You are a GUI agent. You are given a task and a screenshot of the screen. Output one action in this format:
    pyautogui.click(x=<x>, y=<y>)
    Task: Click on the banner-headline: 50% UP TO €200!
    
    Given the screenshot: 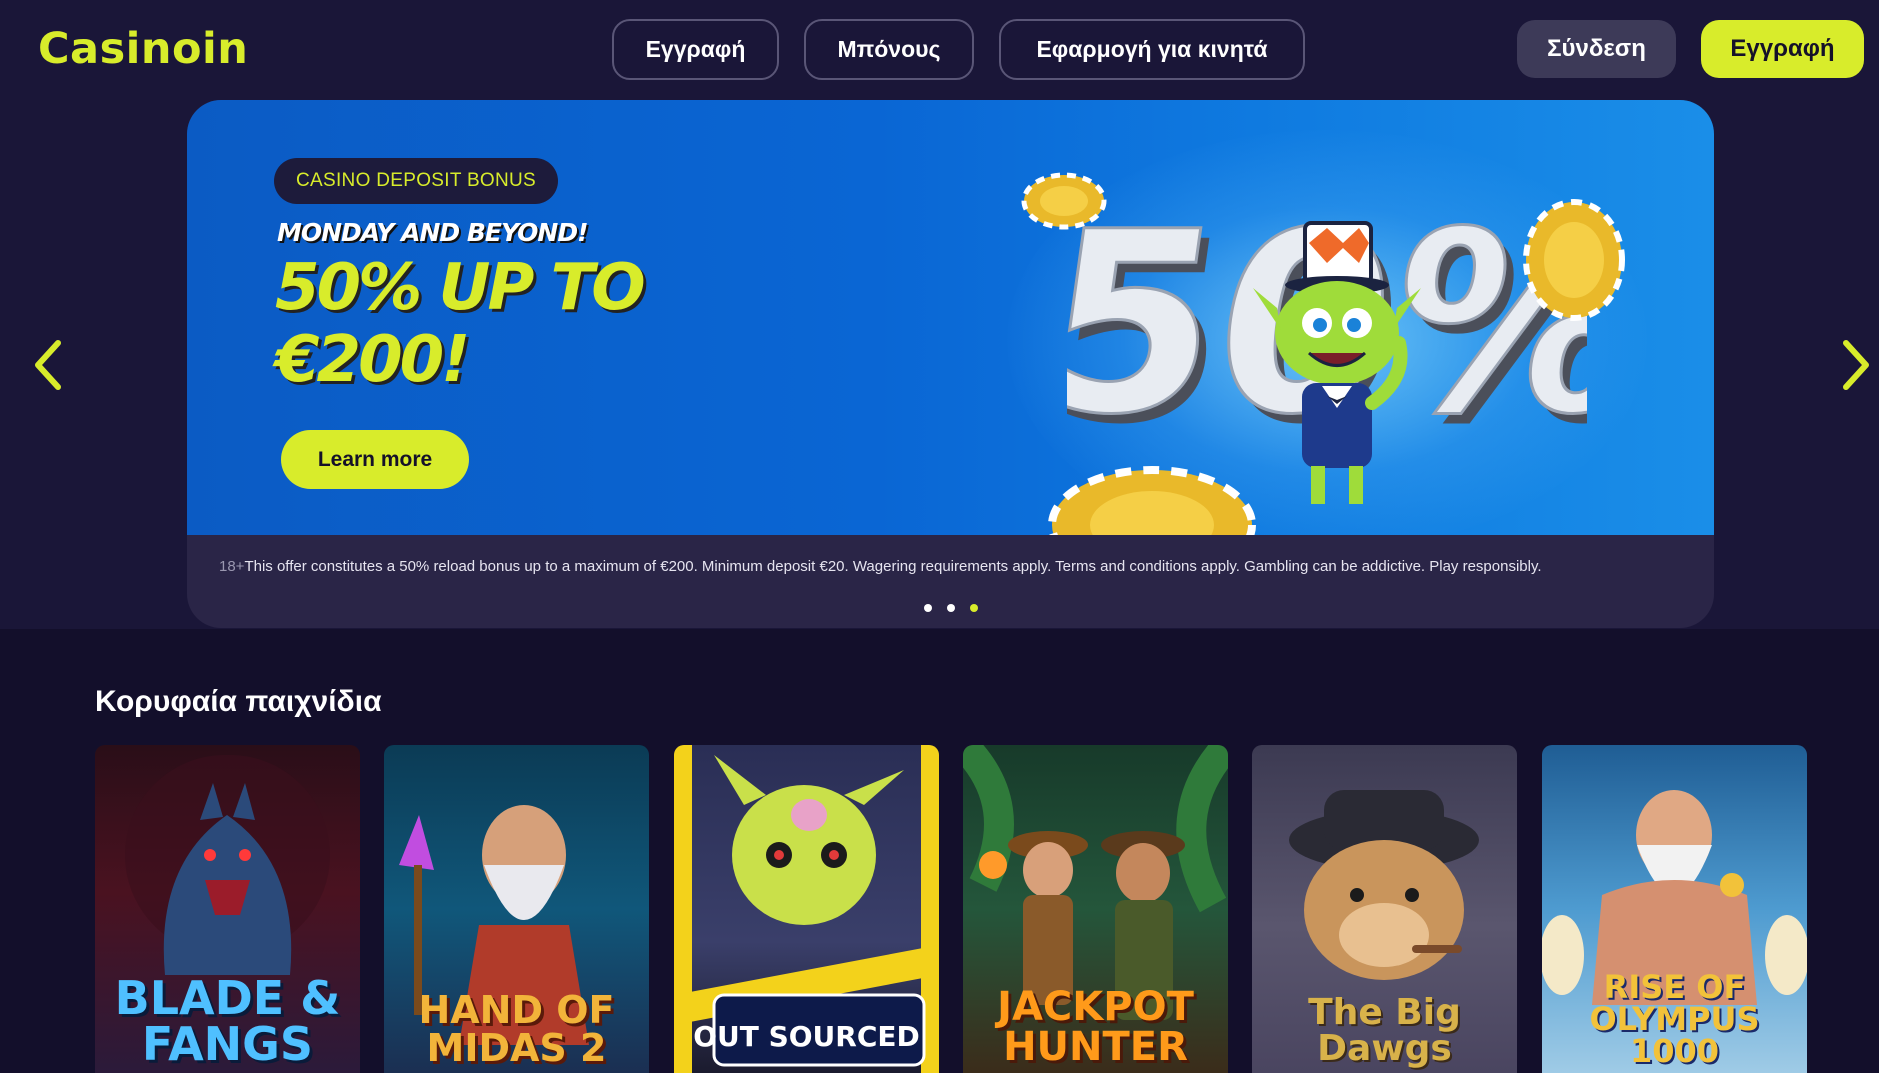 What is the action you would take?
    pyautogui.click(x=505, y=324)
    